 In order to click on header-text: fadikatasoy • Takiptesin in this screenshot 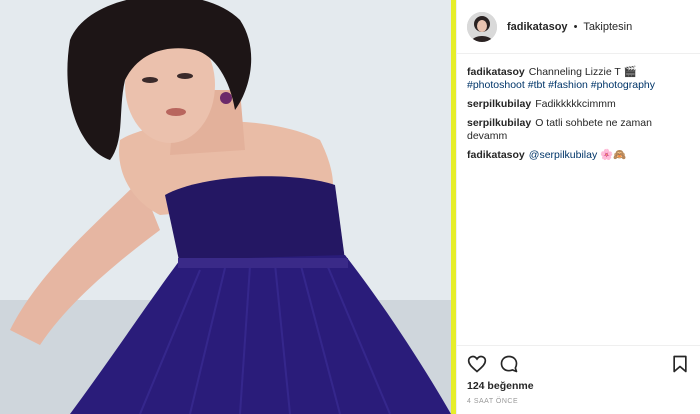, I will do `click(569, 27)`.